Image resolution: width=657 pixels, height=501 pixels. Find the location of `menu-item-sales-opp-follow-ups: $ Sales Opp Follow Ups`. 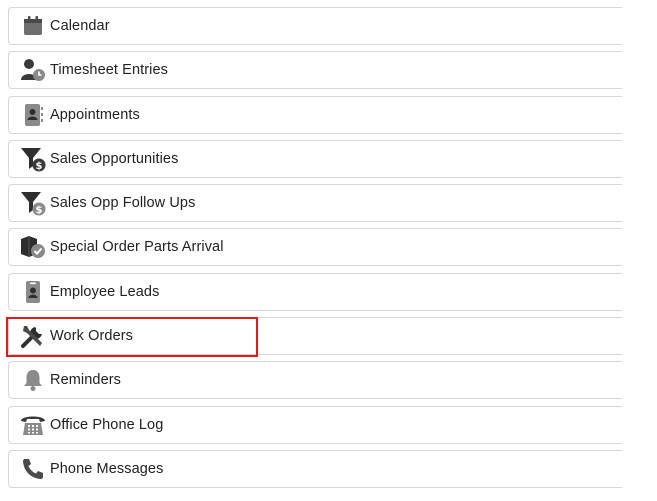

menu-item-sales-opp-follow-ups: $ Sales Opp Follow Ups is located at coordinates (315, 203).